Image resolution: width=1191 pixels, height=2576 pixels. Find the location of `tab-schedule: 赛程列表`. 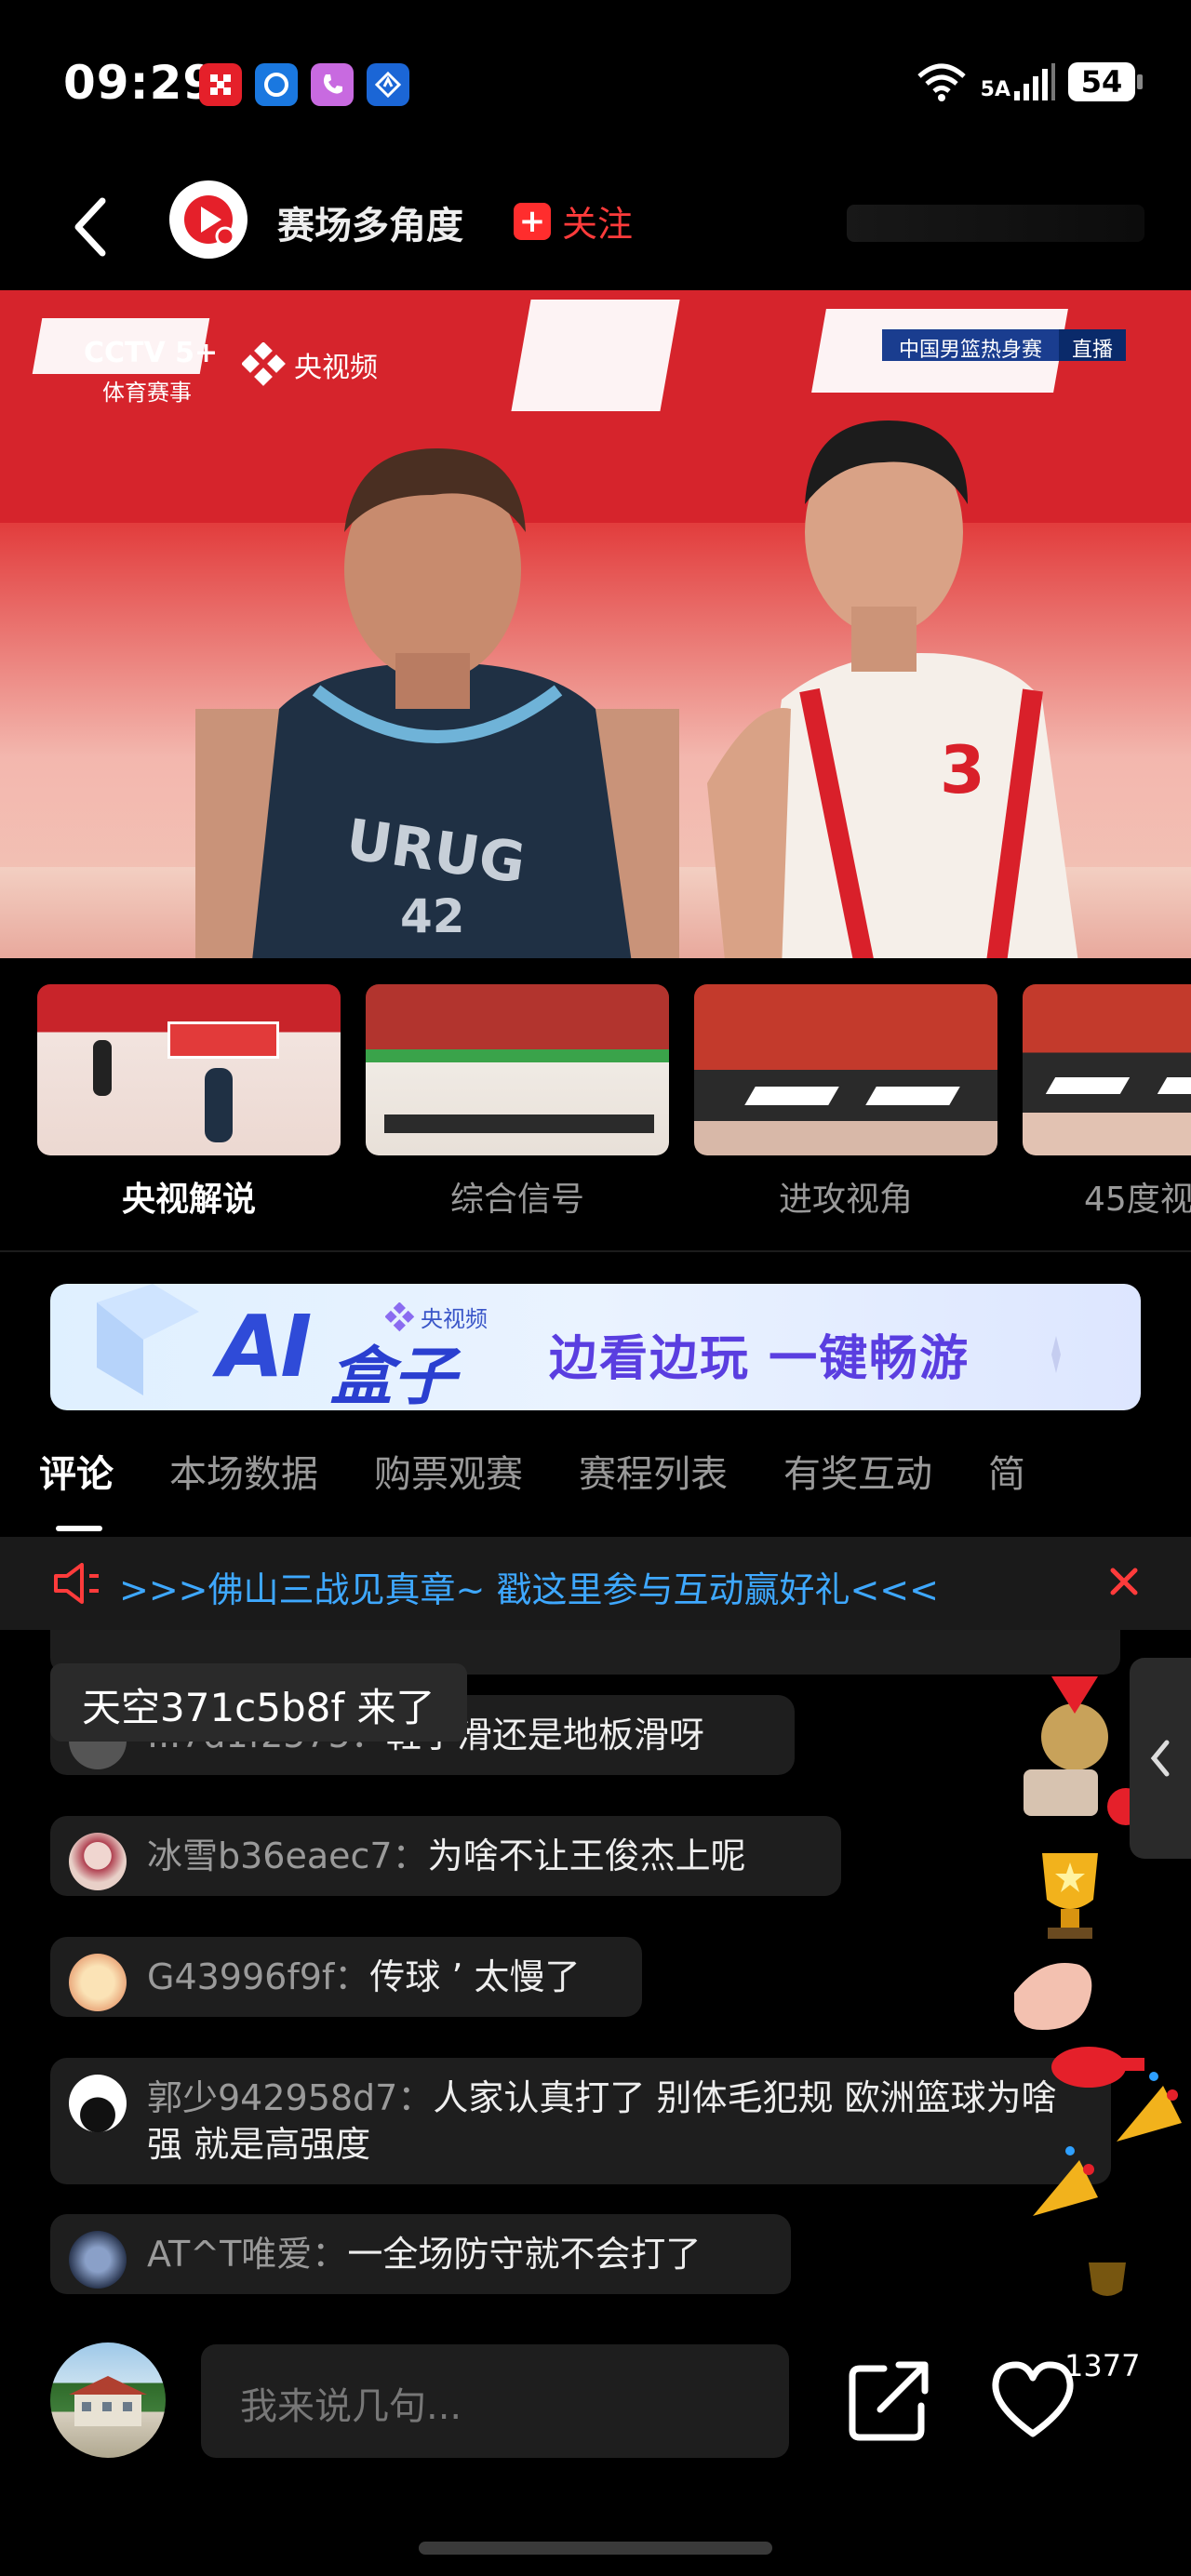

tab-schedule: 赛程列表 is located at coordinates (653, 1490).